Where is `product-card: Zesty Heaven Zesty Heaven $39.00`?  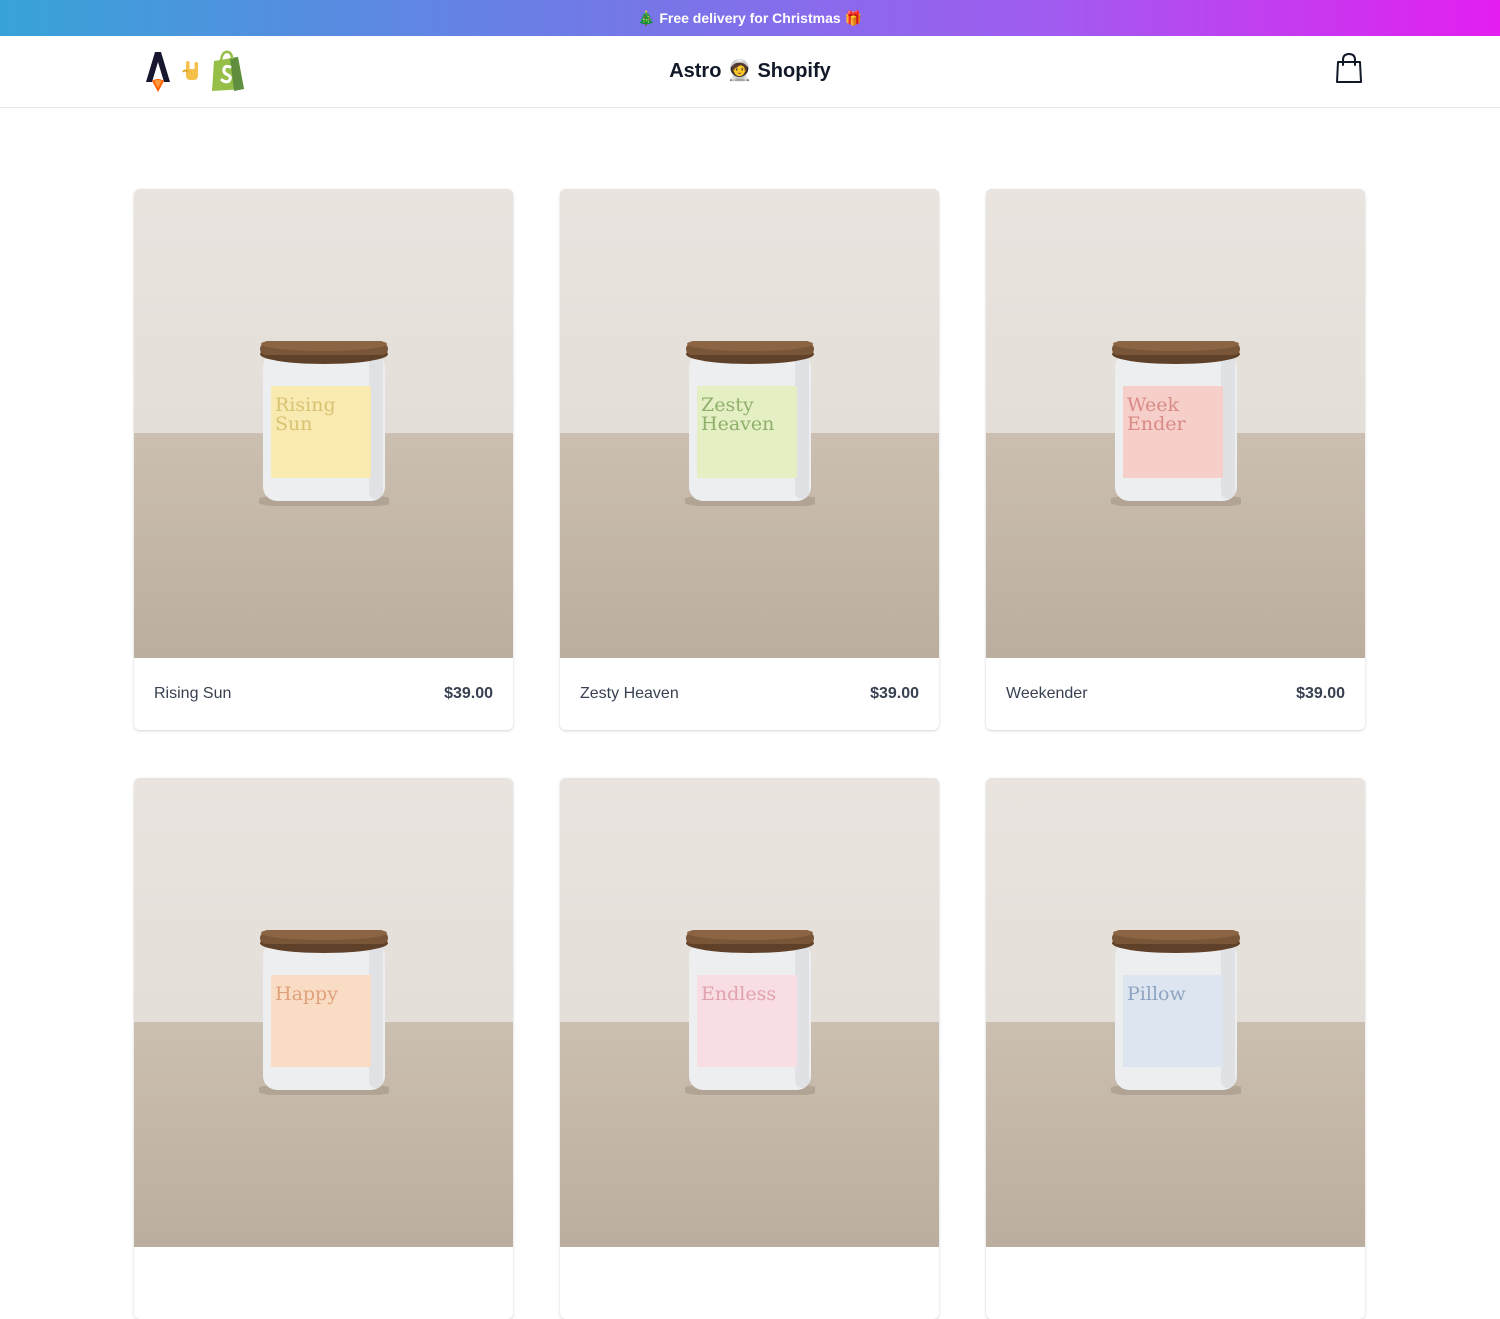
product-card: Zesty Heaven Zesty Heaven $39.00 is located at coordinates (749, 459).